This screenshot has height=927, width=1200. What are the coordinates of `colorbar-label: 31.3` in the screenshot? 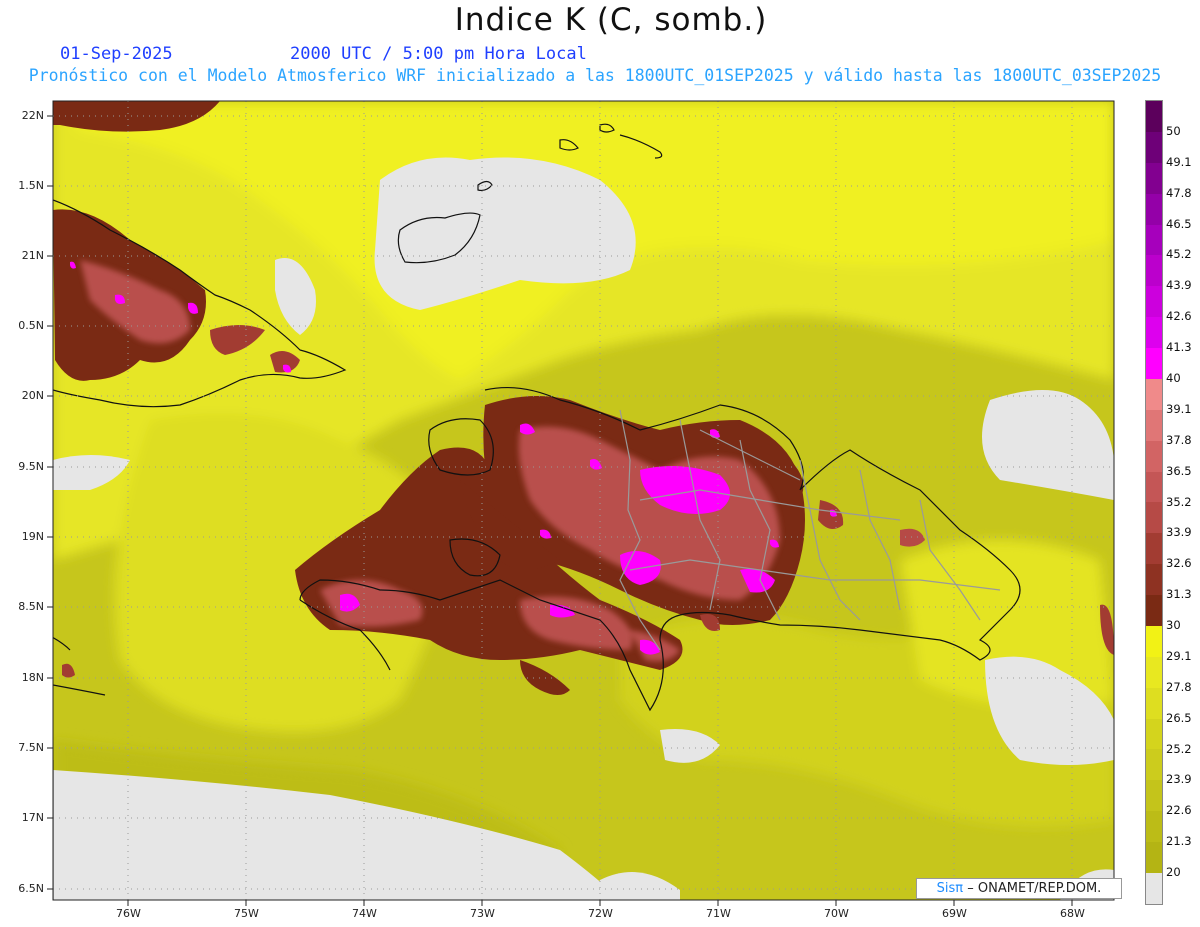 It's located at (1179, 594).